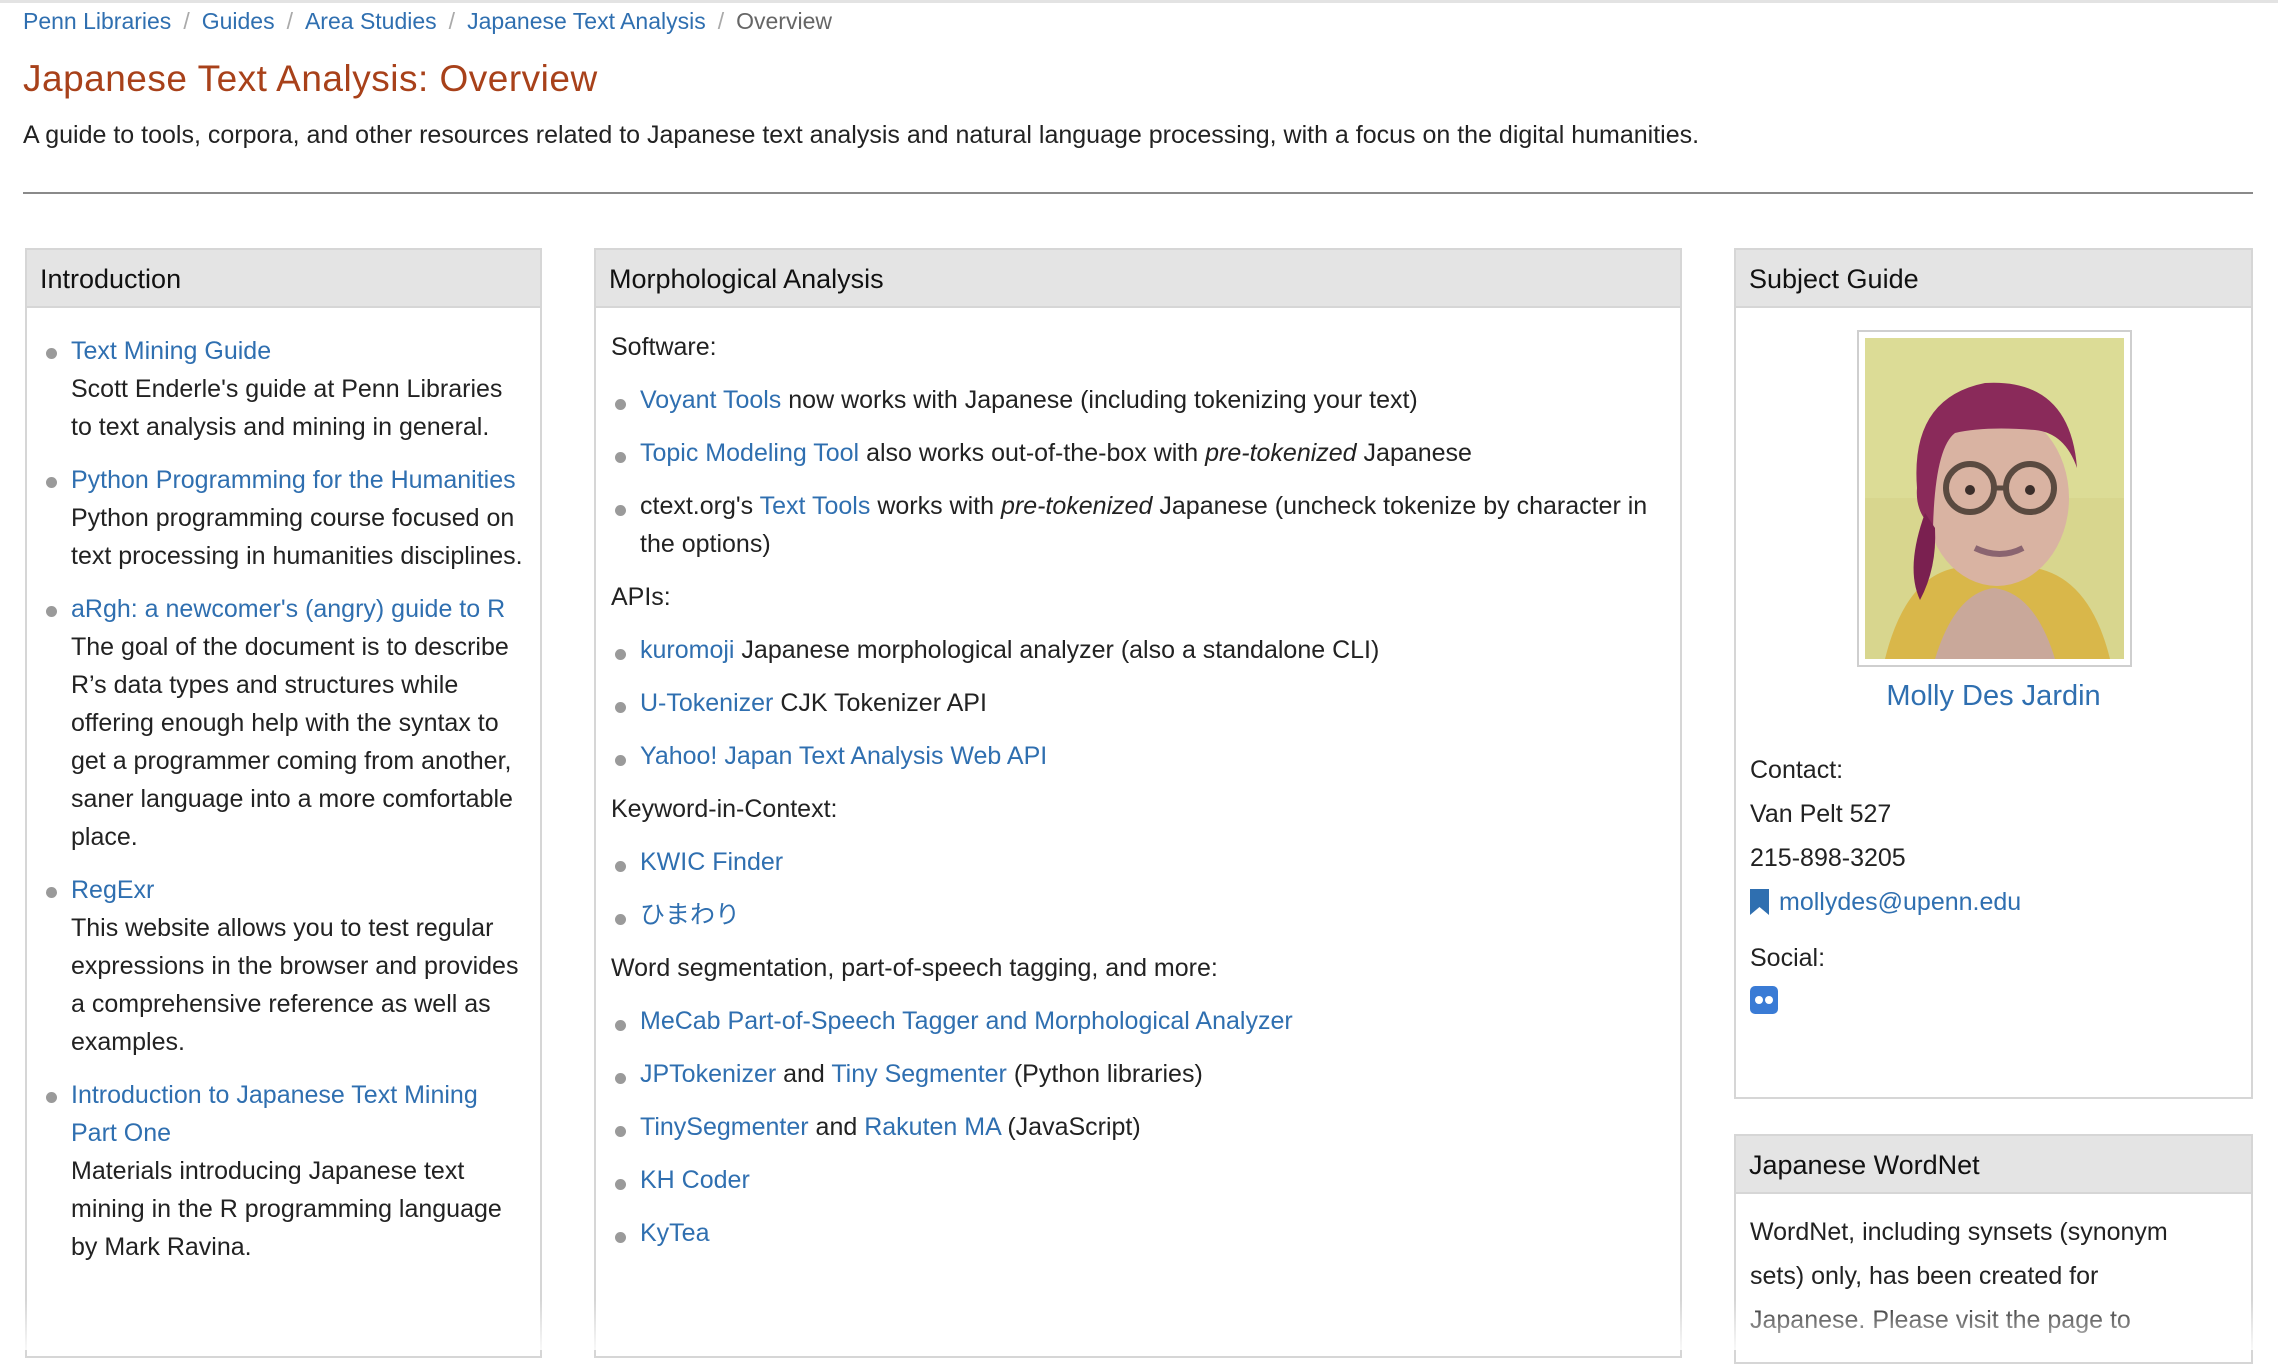 The height and width of the screenshot is (1364, 2278). I want to click on link-topic-modeling-tool: Topic Modeling Tool, so click(749, 453).